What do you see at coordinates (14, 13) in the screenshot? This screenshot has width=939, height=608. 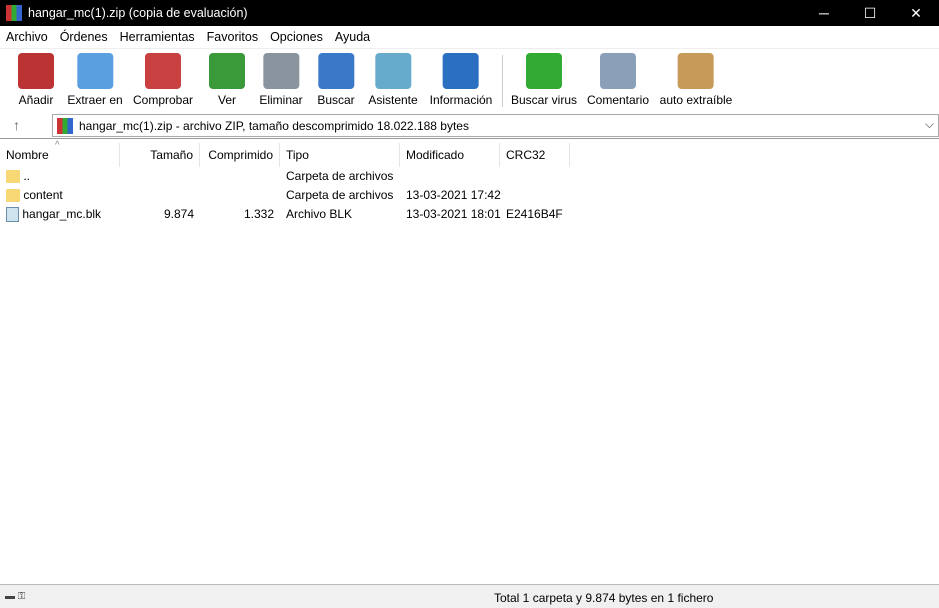 I see `winrar-icon` at bounding box center [14, 13].